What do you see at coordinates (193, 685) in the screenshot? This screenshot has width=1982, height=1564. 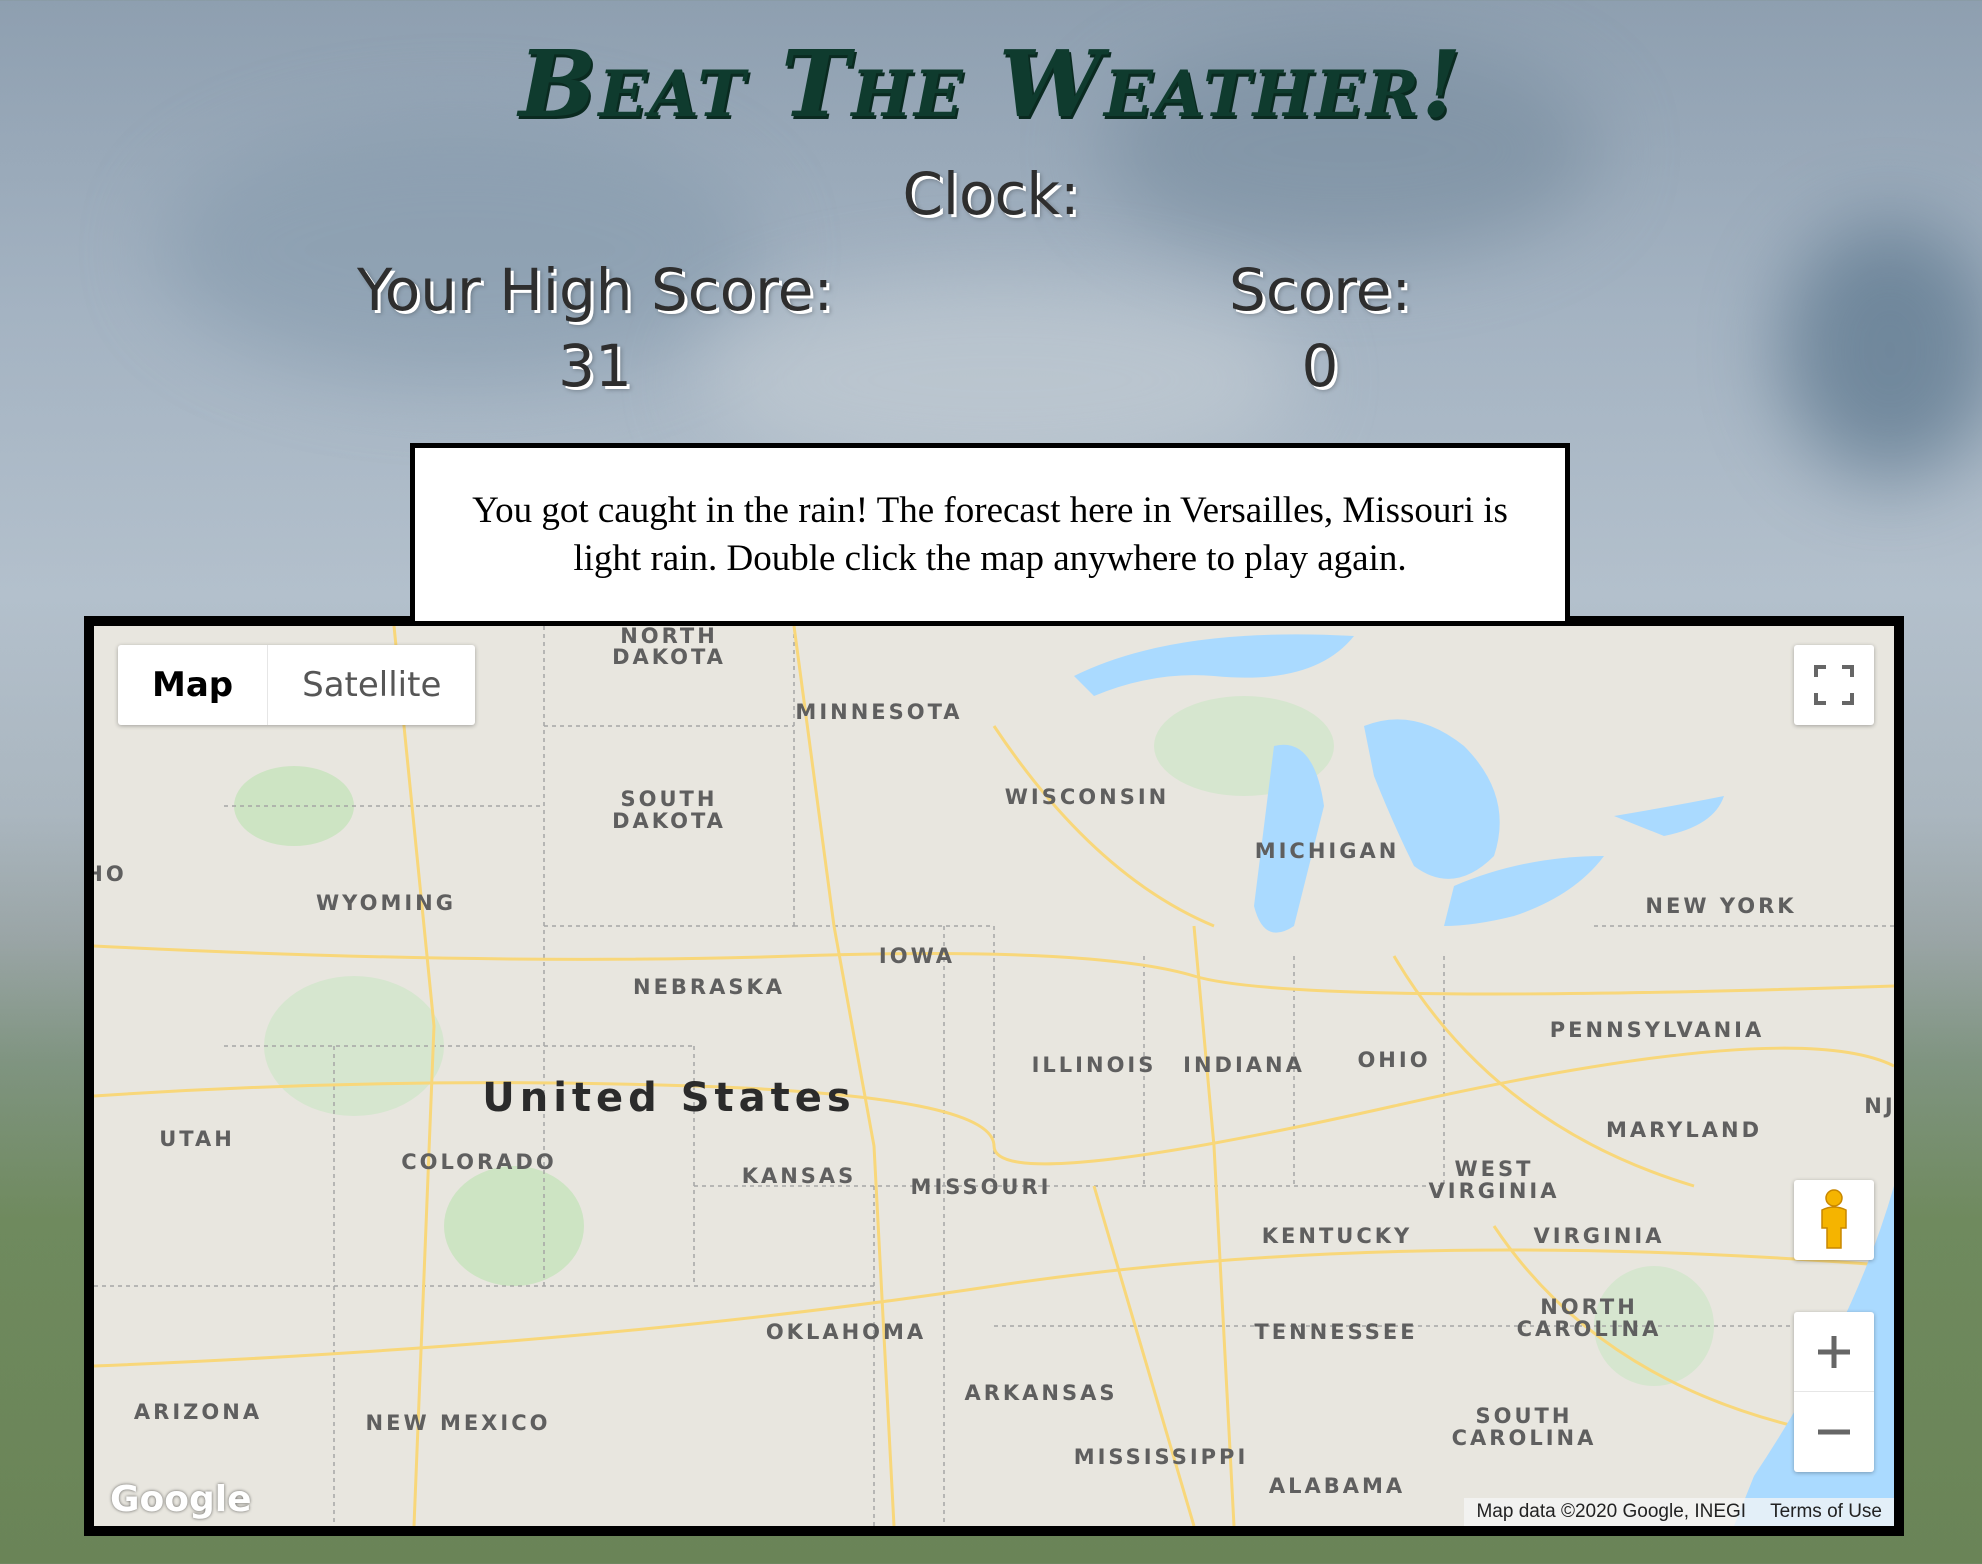 I see `map-type-map-button: Map` at bounding box center [193, 685].